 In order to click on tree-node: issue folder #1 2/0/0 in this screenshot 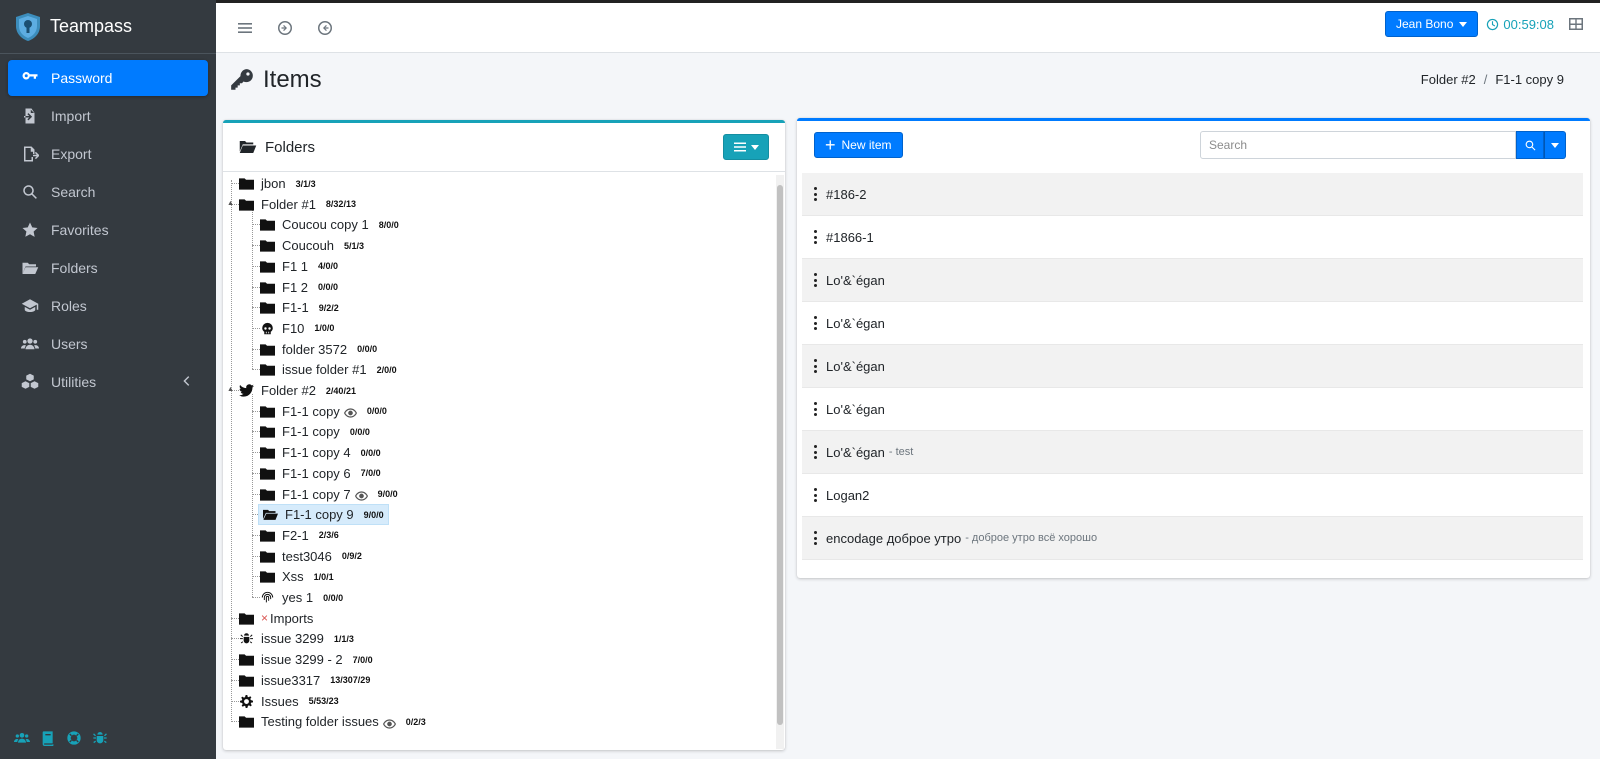, I will do `click(328, 369)`.